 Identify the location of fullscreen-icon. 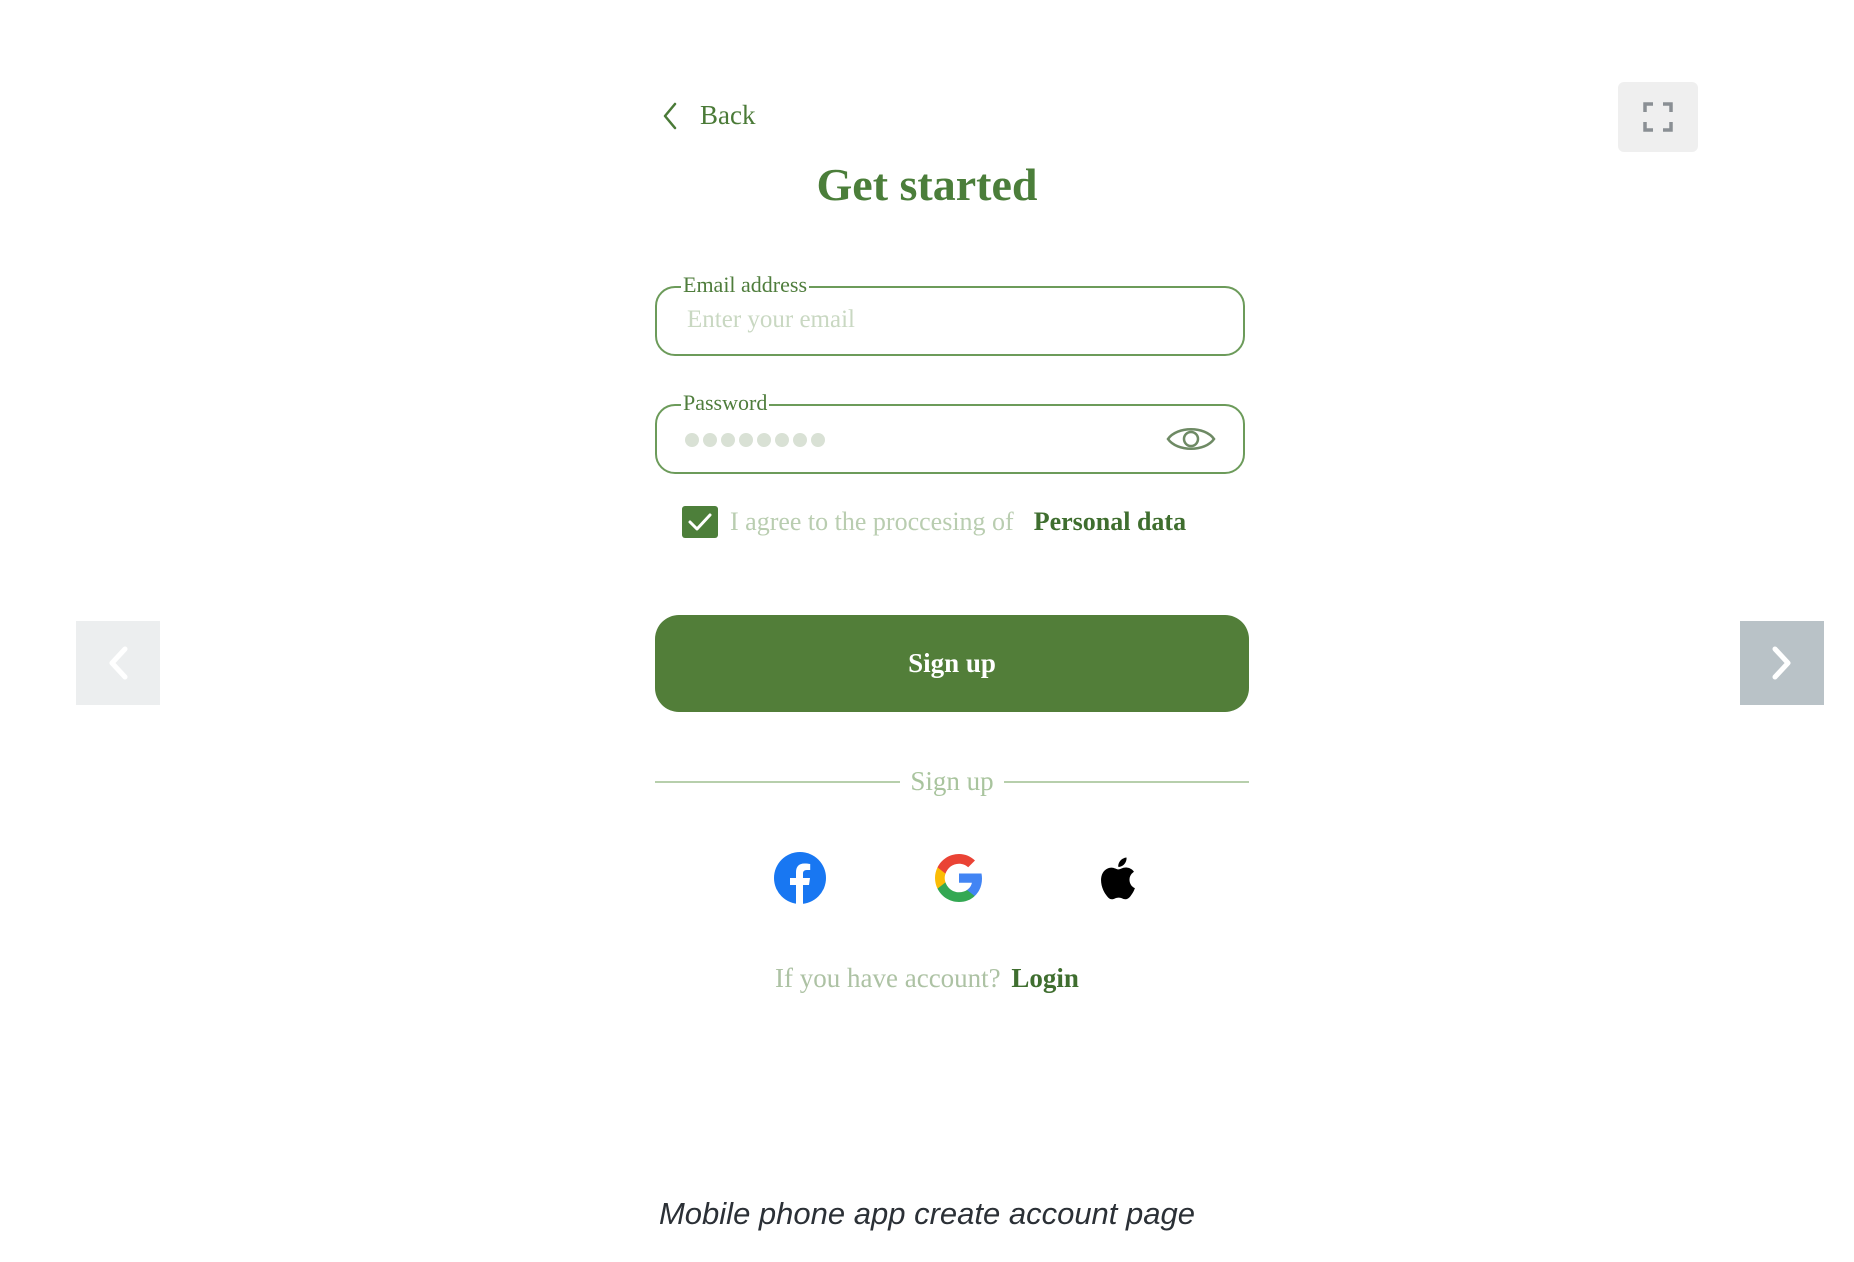
(1658, 117).